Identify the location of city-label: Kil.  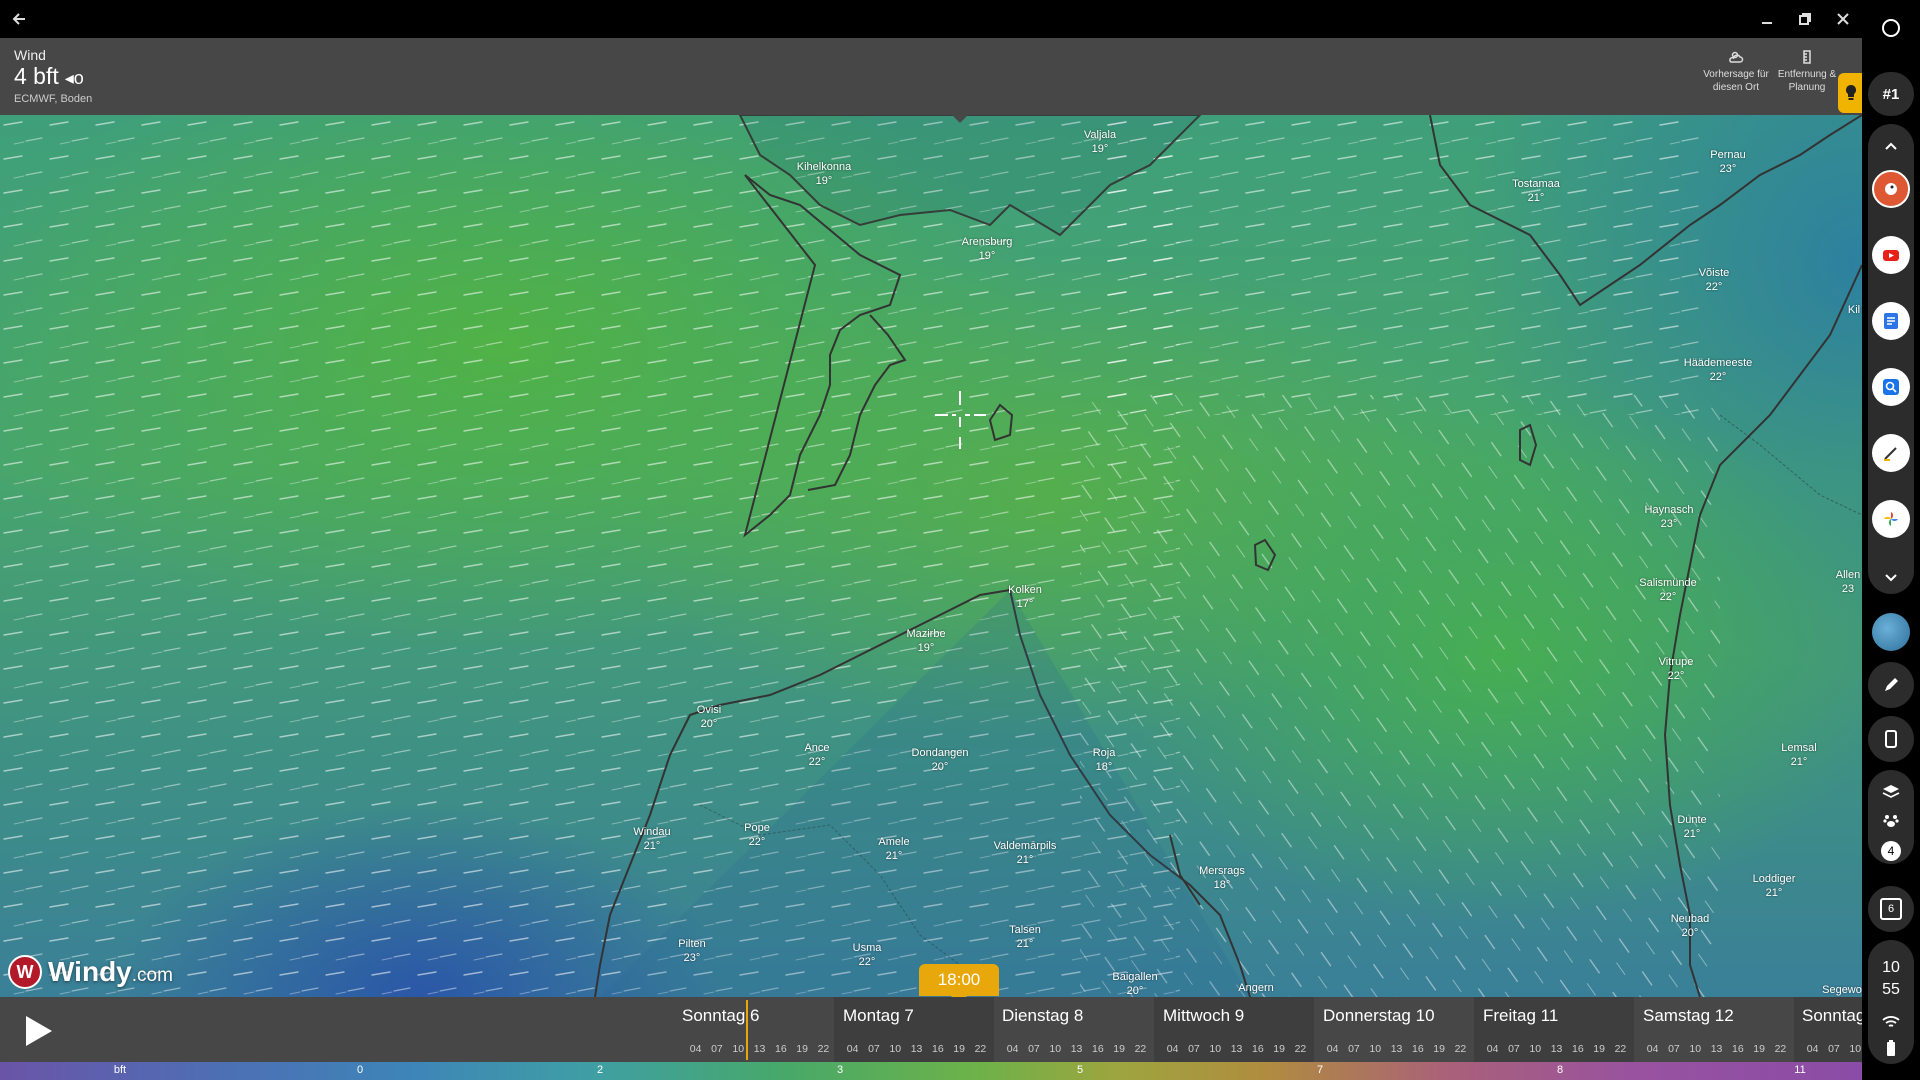
(1854, 310).